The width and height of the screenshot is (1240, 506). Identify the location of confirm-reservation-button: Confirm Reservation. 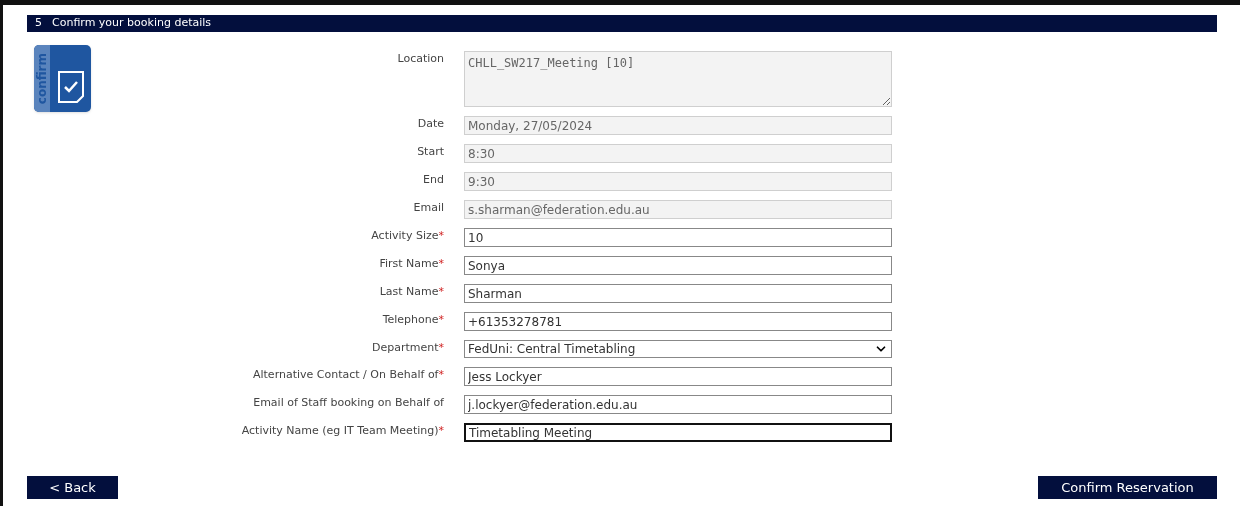
(1127, 487).